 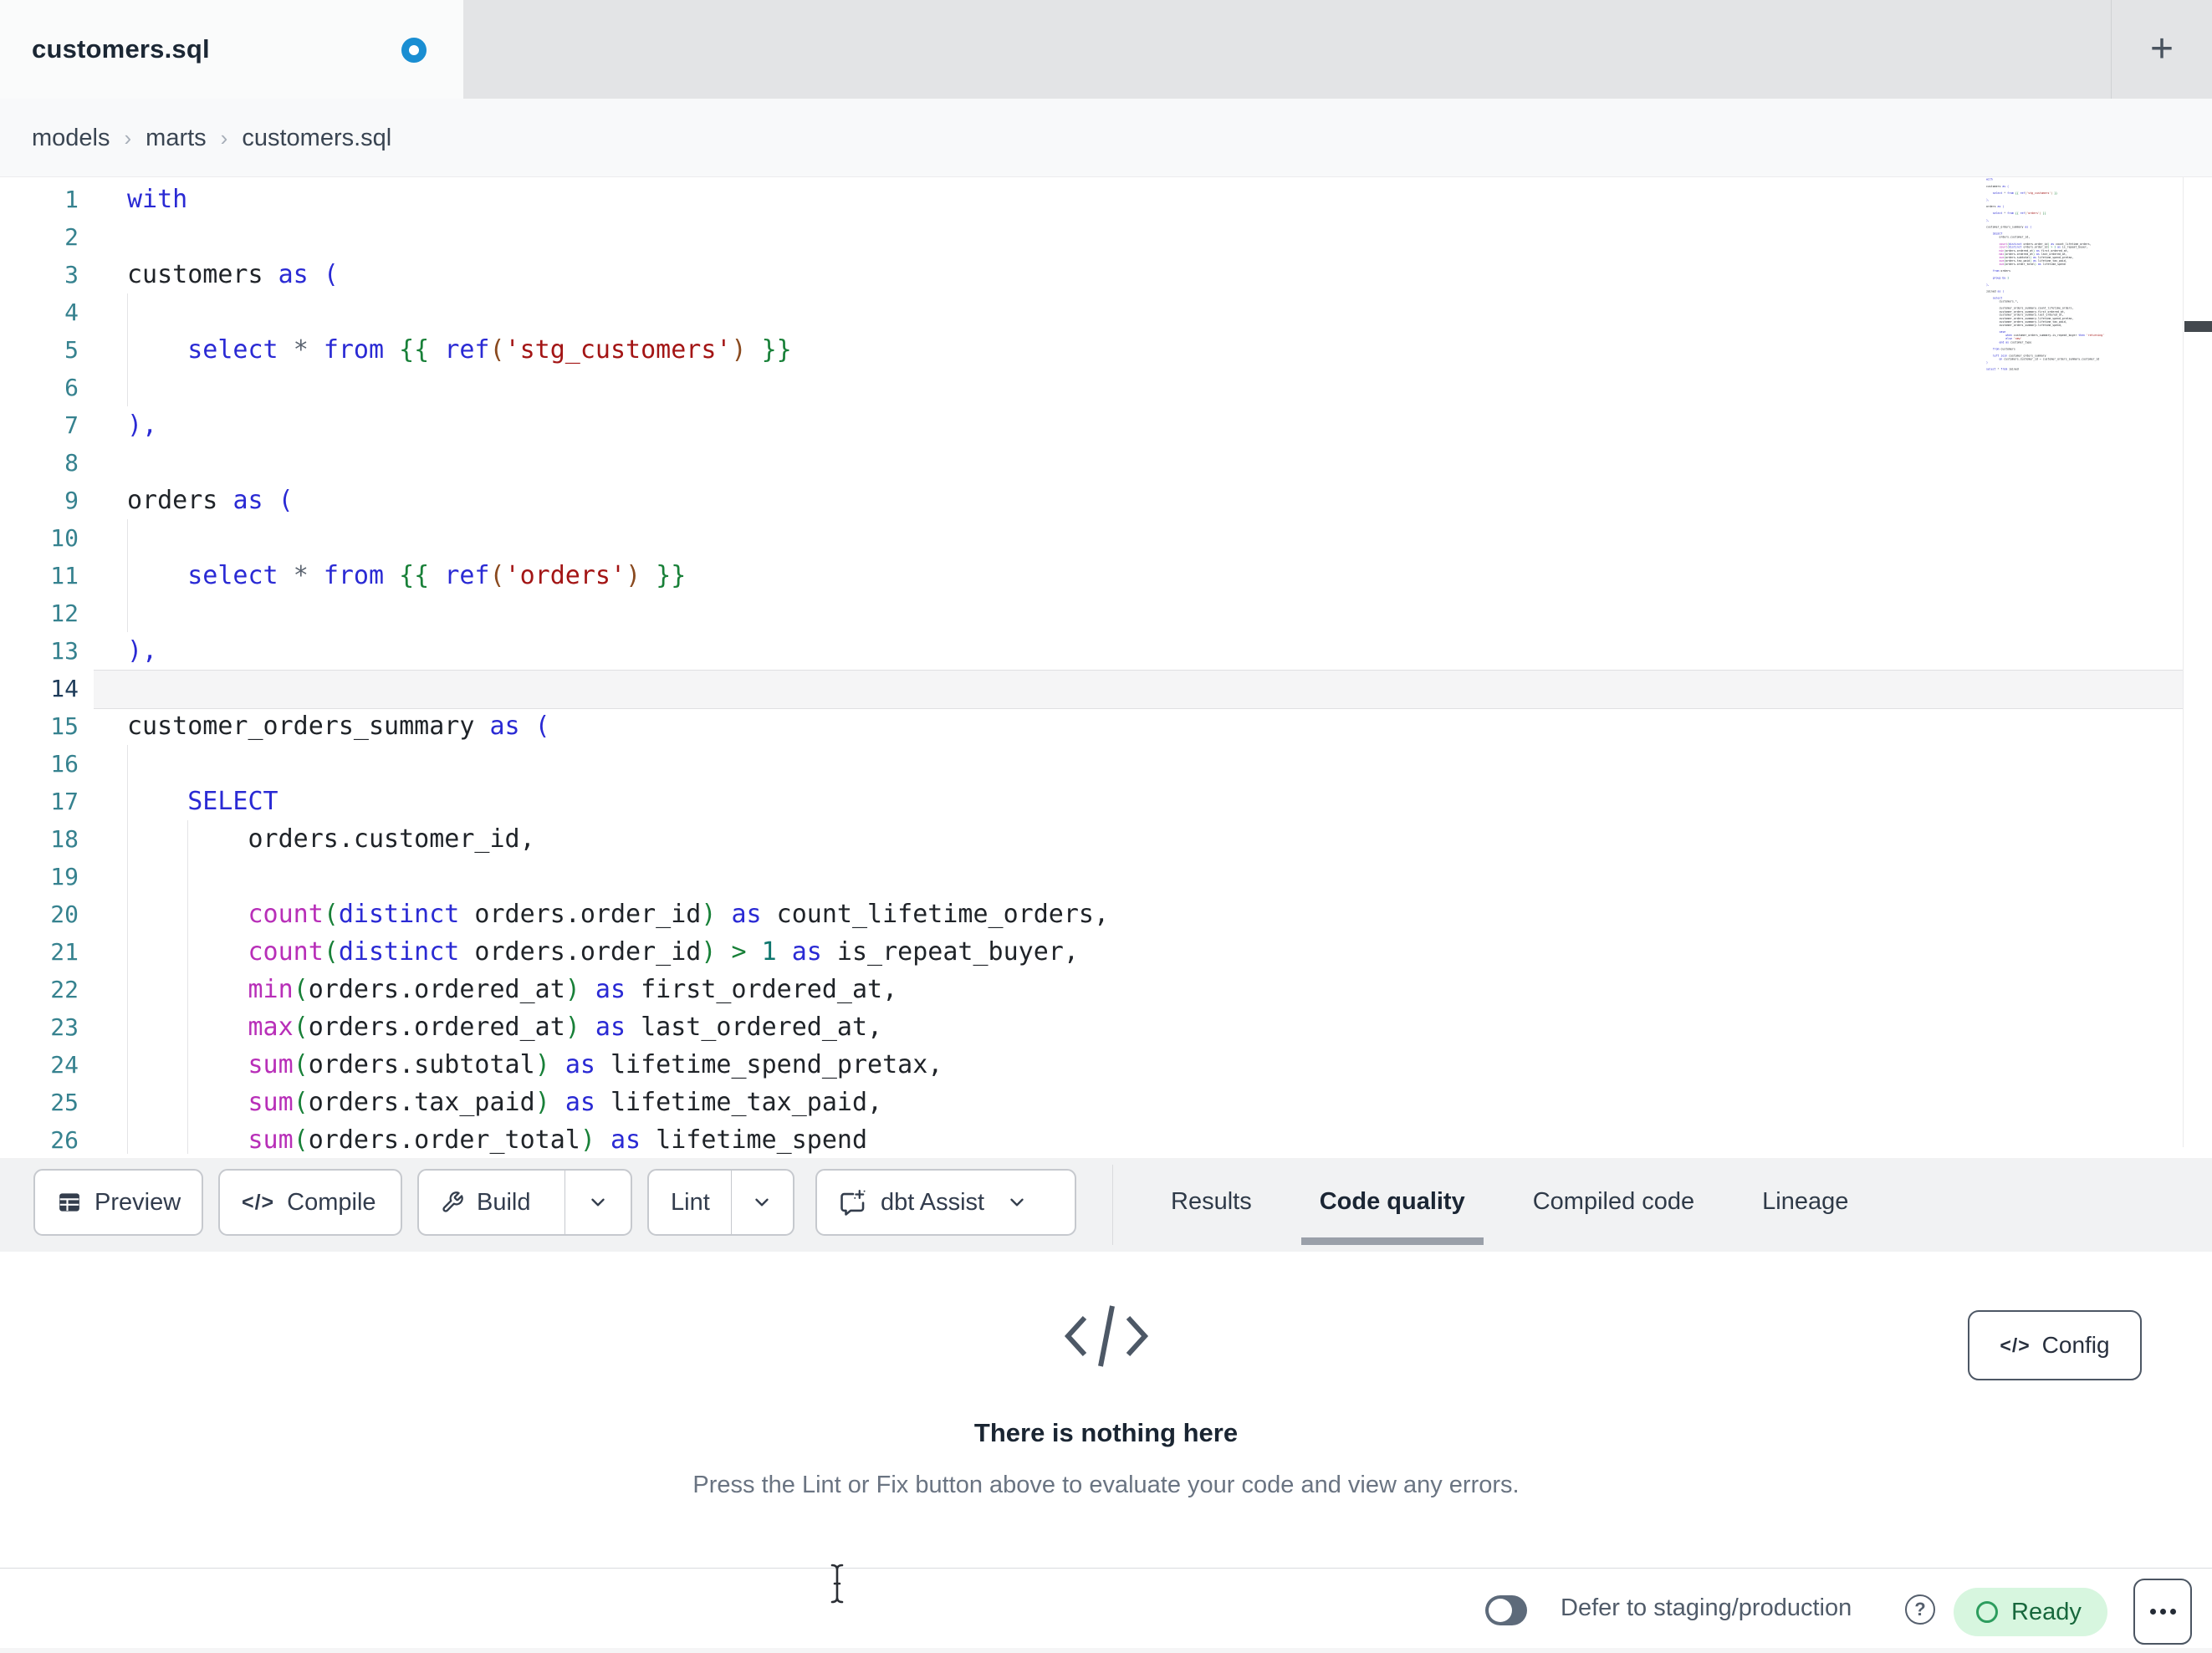 I want to click on line-number: 6, so click(x=71, y=387).